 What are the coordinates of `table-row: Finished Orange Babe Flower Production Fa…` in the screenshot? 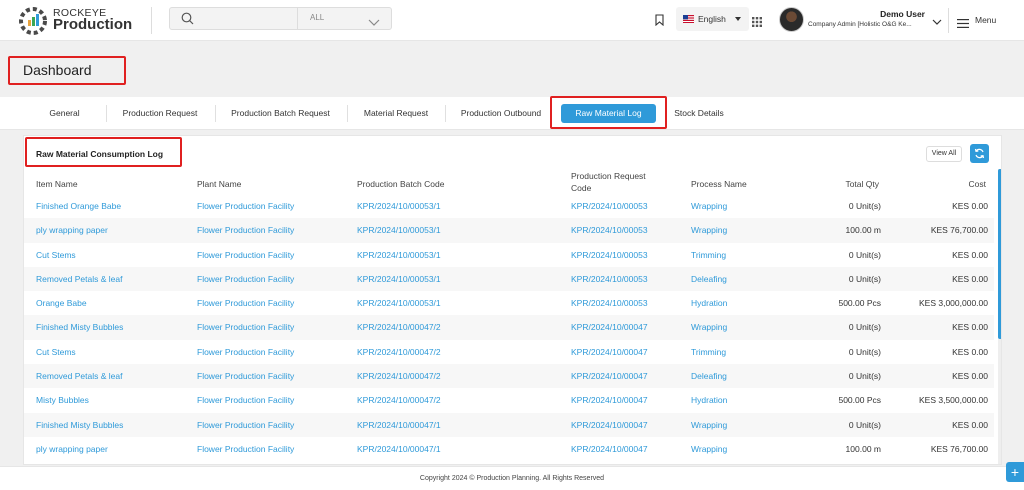 It's located at (509, 206).